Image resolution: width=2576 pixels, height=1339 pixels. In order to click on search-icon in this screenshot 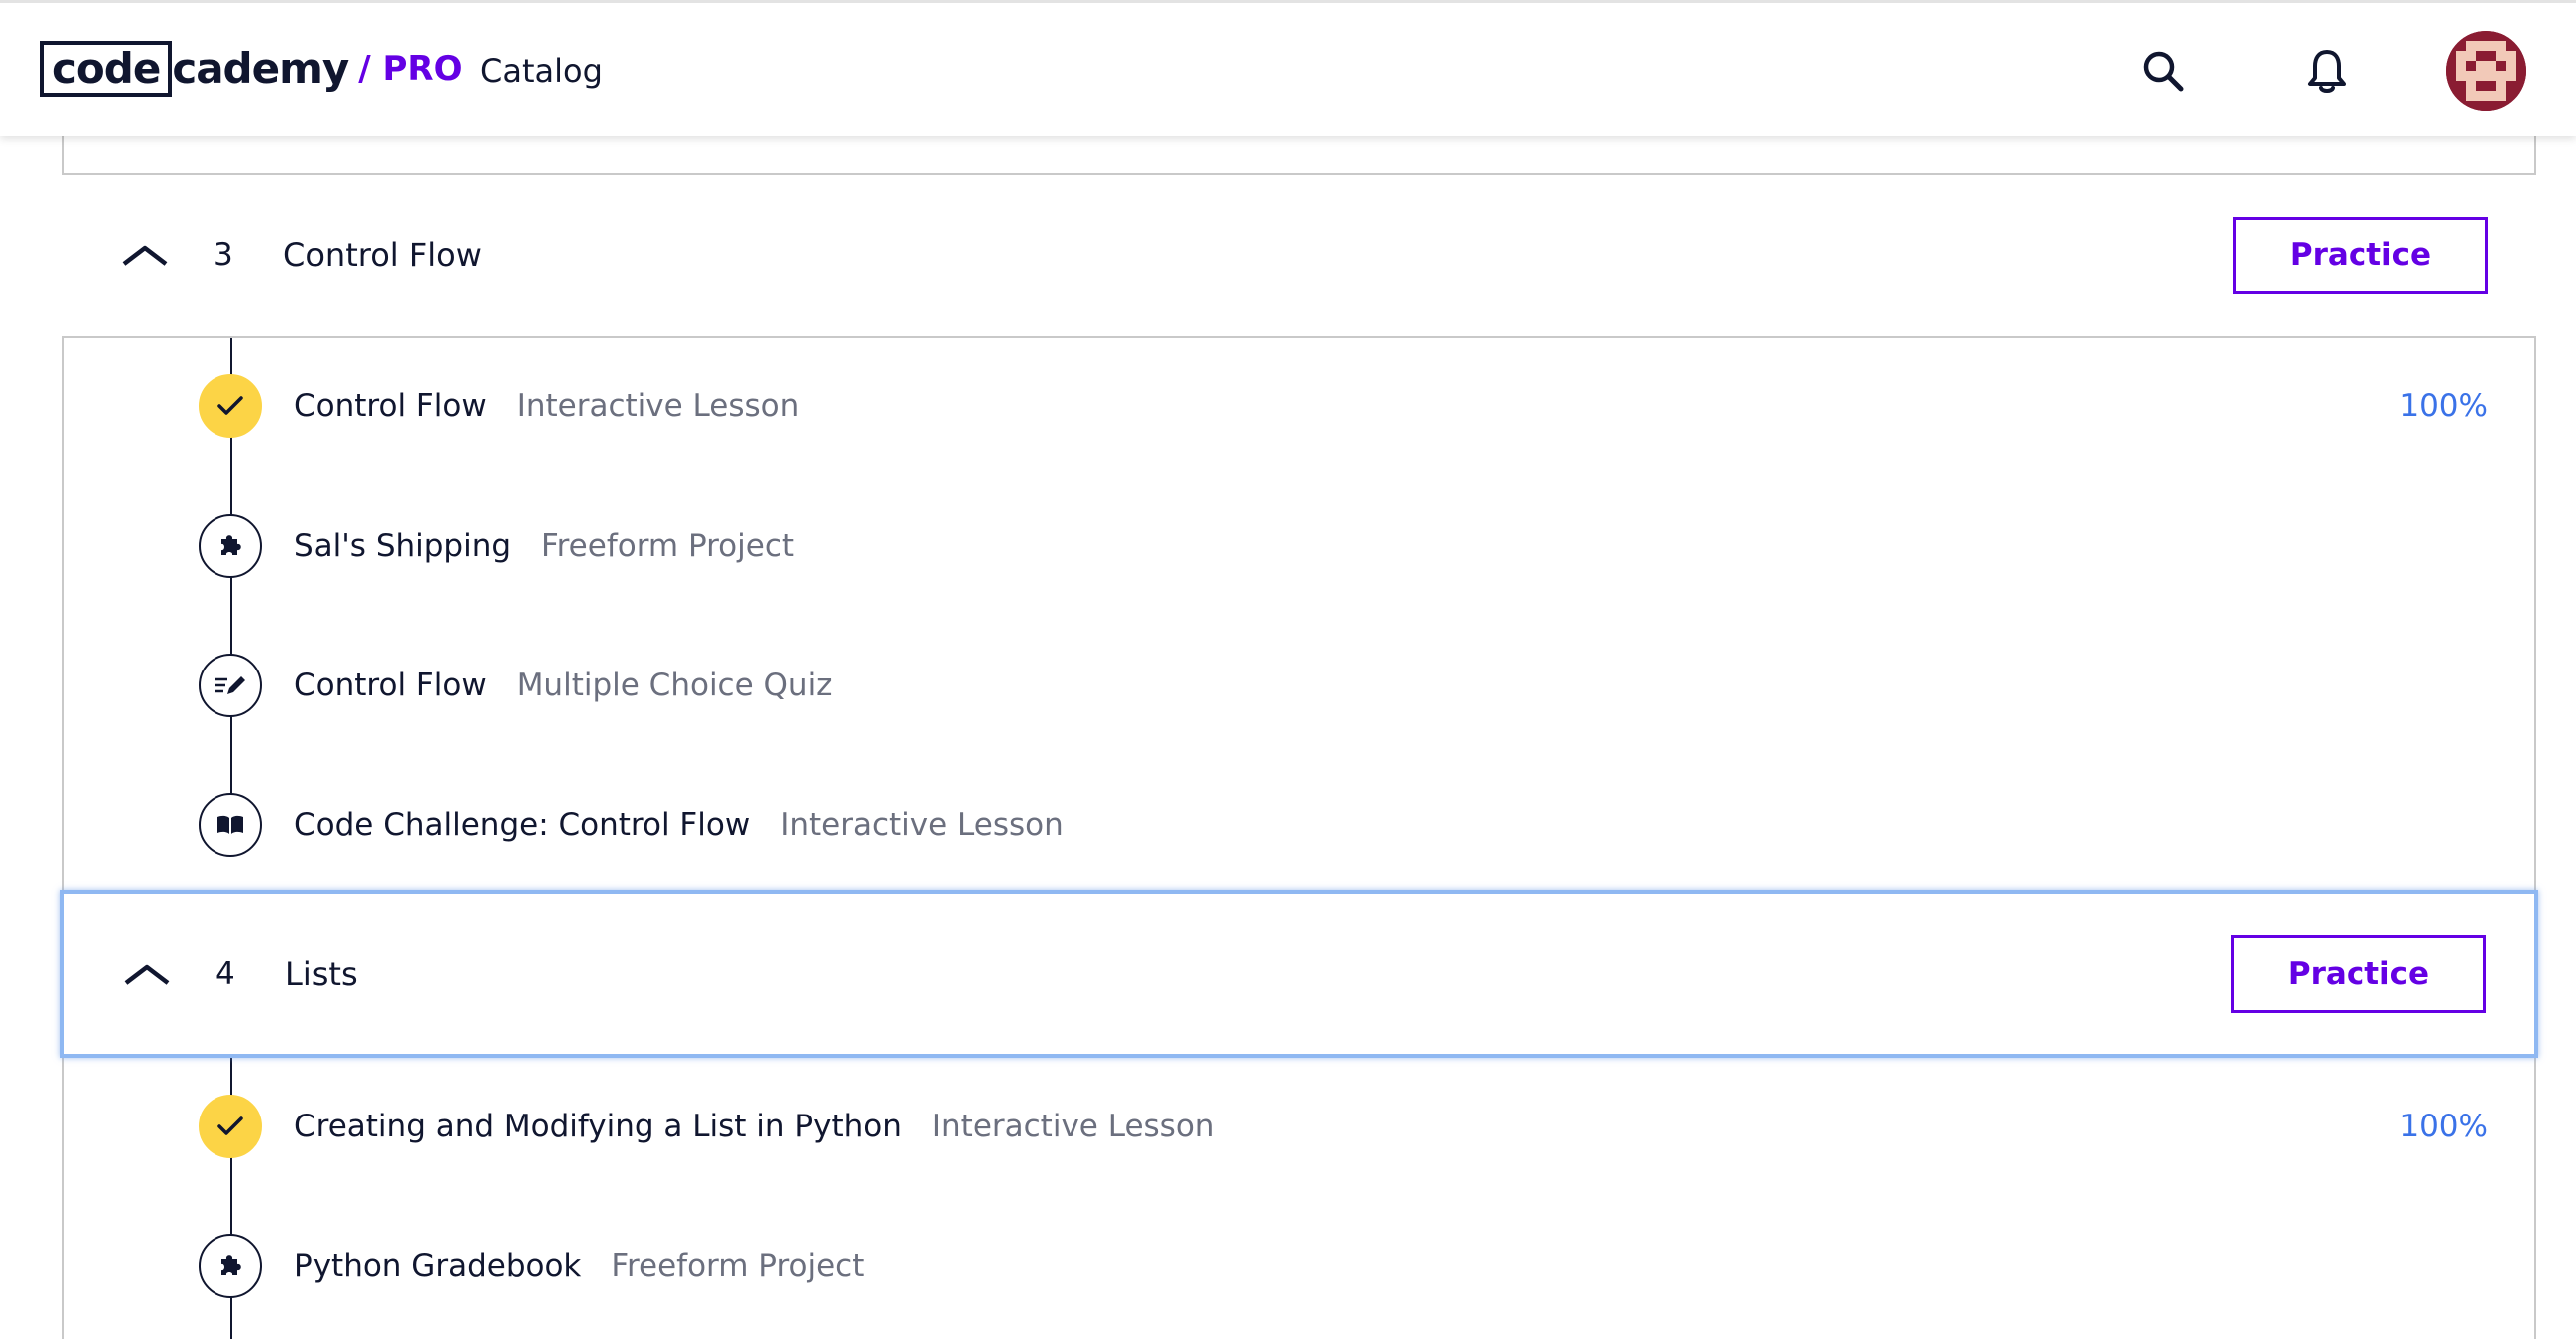, I will do `click(2163, 71)`.